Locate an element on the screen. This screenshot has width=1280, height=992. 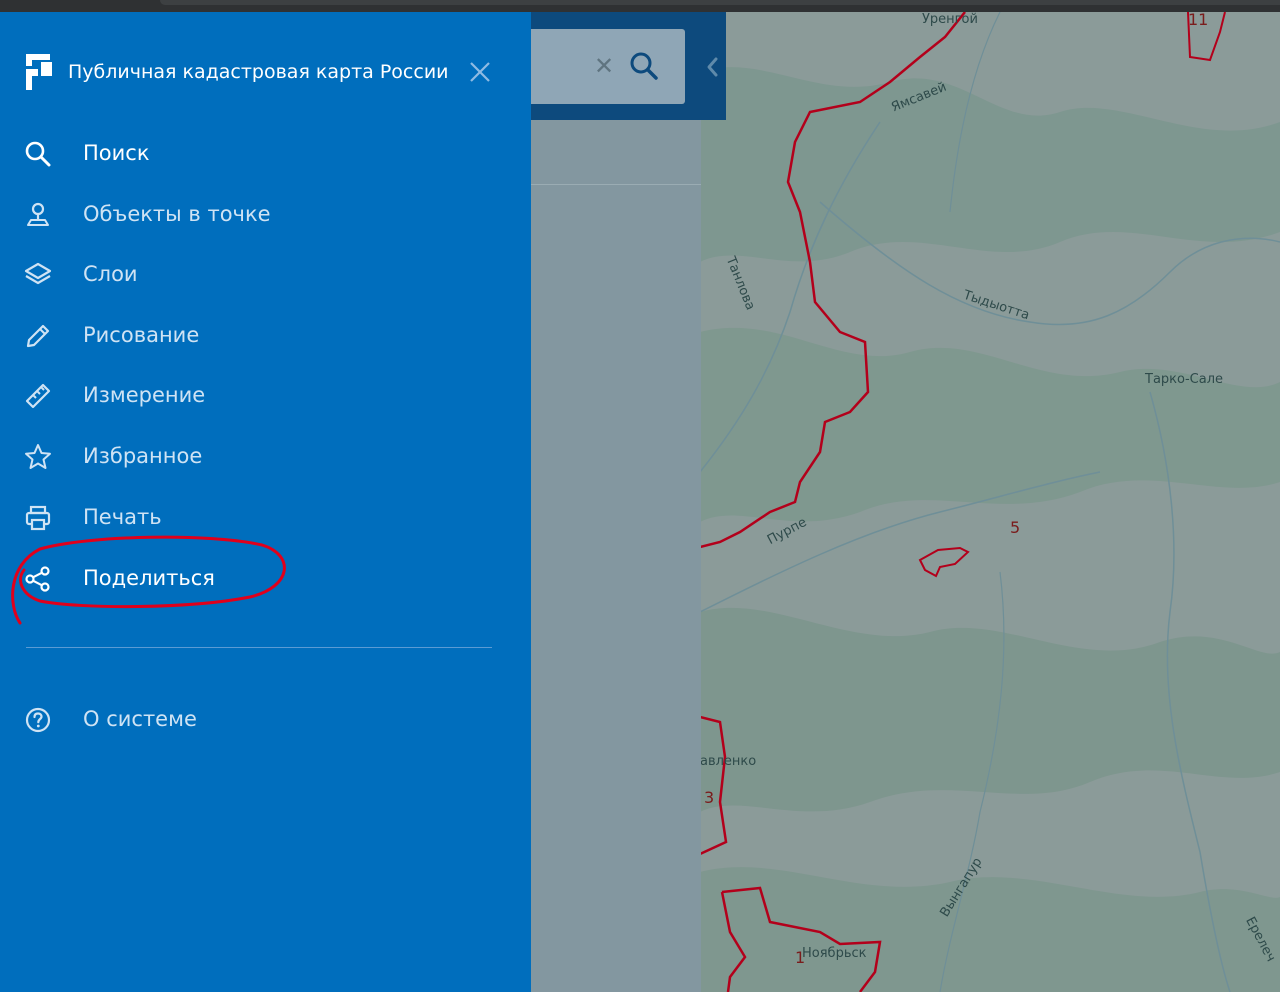
menu-item-about: О системе is located at coordinates (265, 719).